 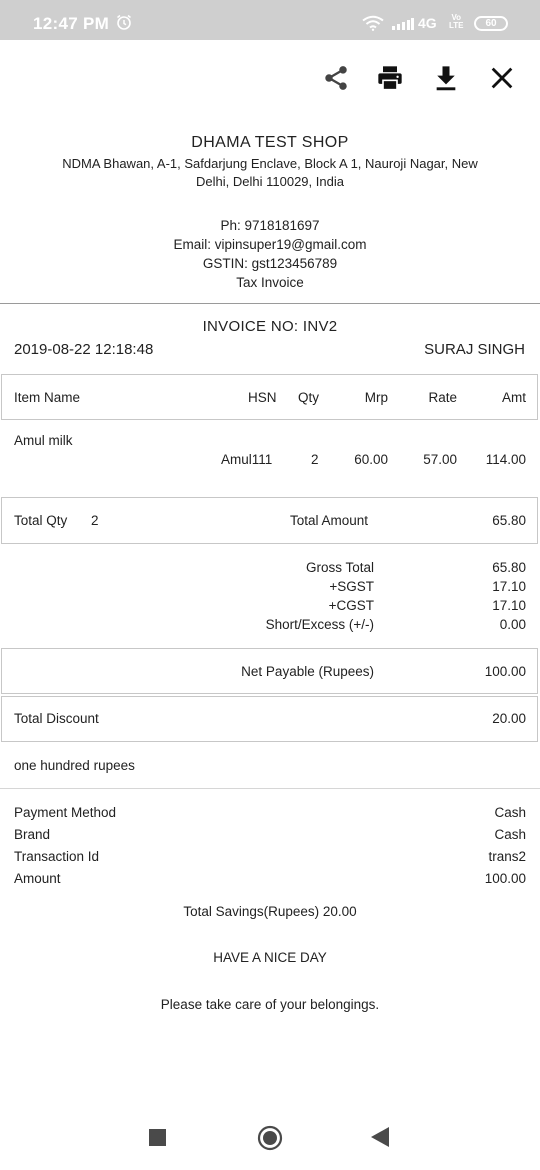 What do you see at coordinates (43, 440) in the screenshot?
I see `item-name: Amul milk` at bounding box center [43, 440].